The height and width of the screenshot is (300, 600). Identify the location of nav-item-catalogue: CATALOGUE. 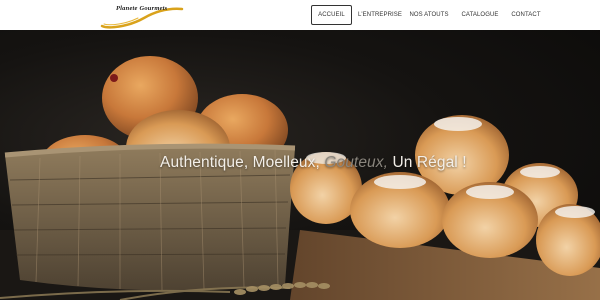
(480, 15).